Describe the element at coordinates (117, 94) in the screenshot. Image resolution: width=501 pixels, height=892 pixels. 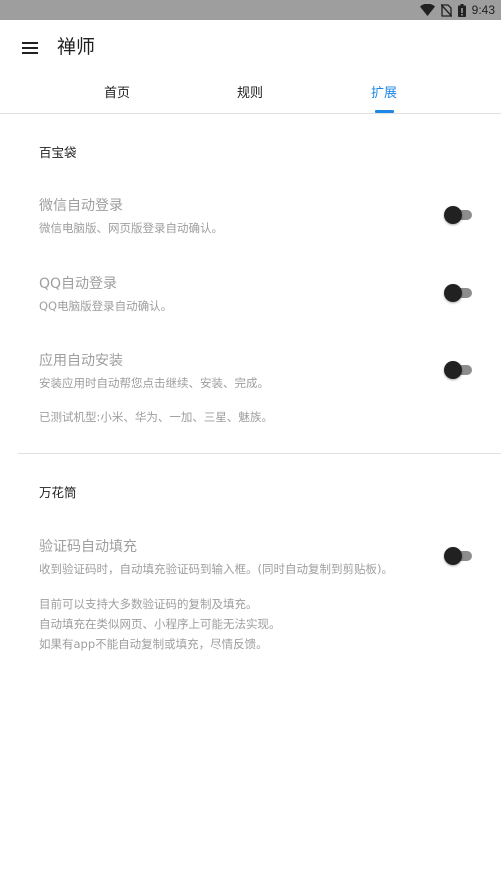
I see `tab-home: 首页` at that location.